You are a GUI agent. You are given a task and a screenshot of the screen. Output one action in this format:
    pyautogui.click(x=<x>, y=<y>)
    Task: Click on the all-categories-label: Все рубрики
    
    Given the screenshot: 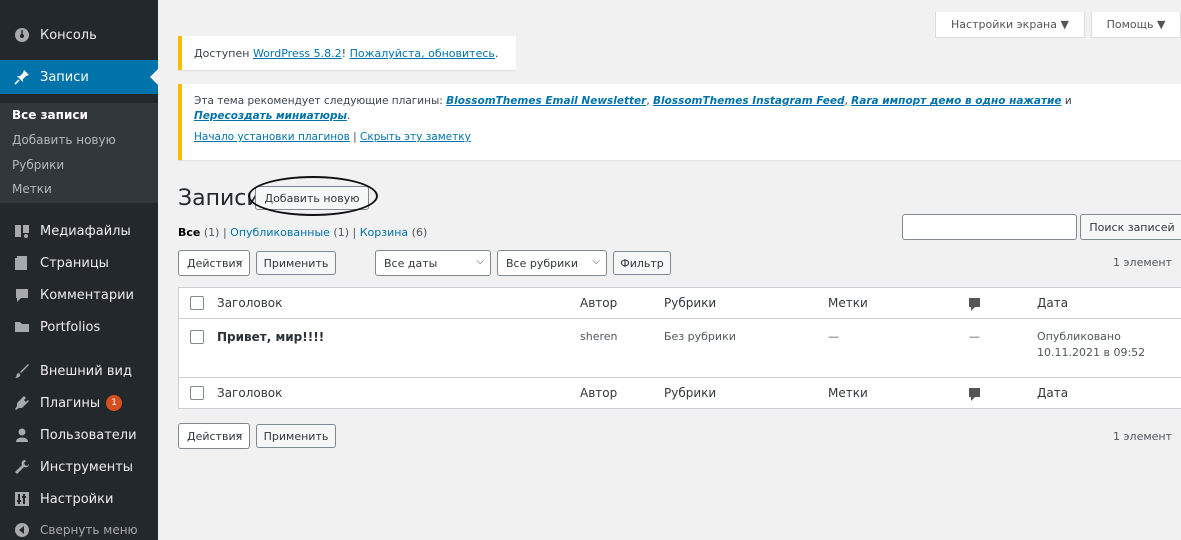 What is the action you would take?
    pyautogui.click(x=542, y=263)
    